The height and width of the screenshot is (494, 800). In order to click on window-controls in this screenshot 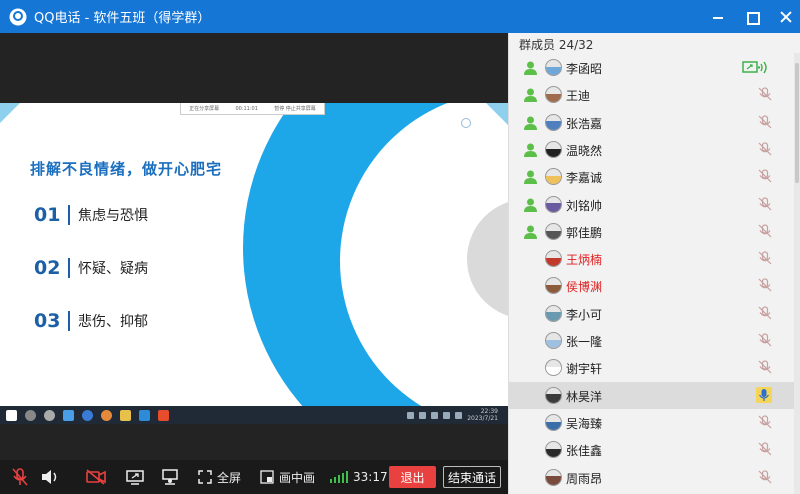, I will do `click(752, 16)`.